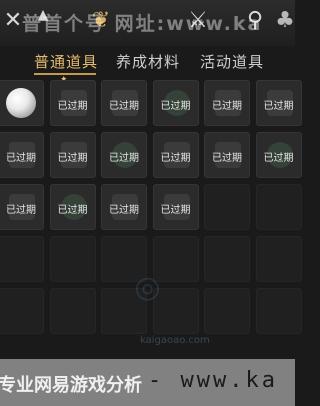 This screenshot has height=406, width=320. Describe the element at coordinates (232, 61) in the screenshot. I see `tab-event-items: 活动道具` at that location.